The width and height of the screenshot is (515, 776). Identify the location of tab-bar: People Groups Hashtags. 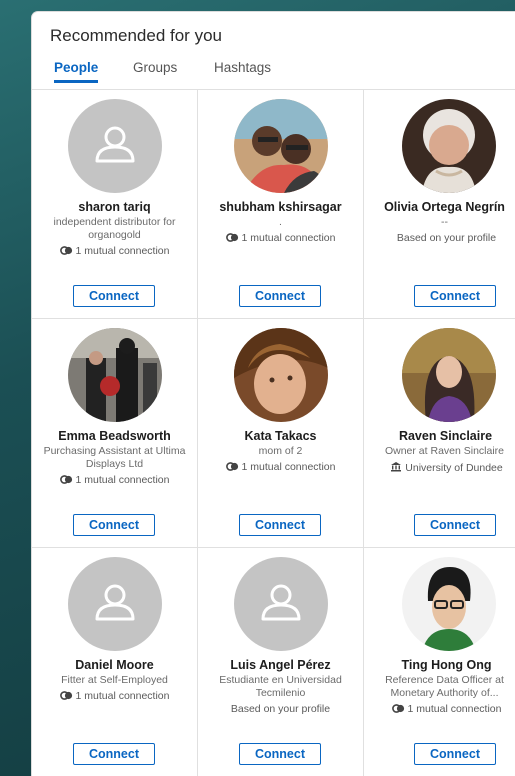
(273, 75).